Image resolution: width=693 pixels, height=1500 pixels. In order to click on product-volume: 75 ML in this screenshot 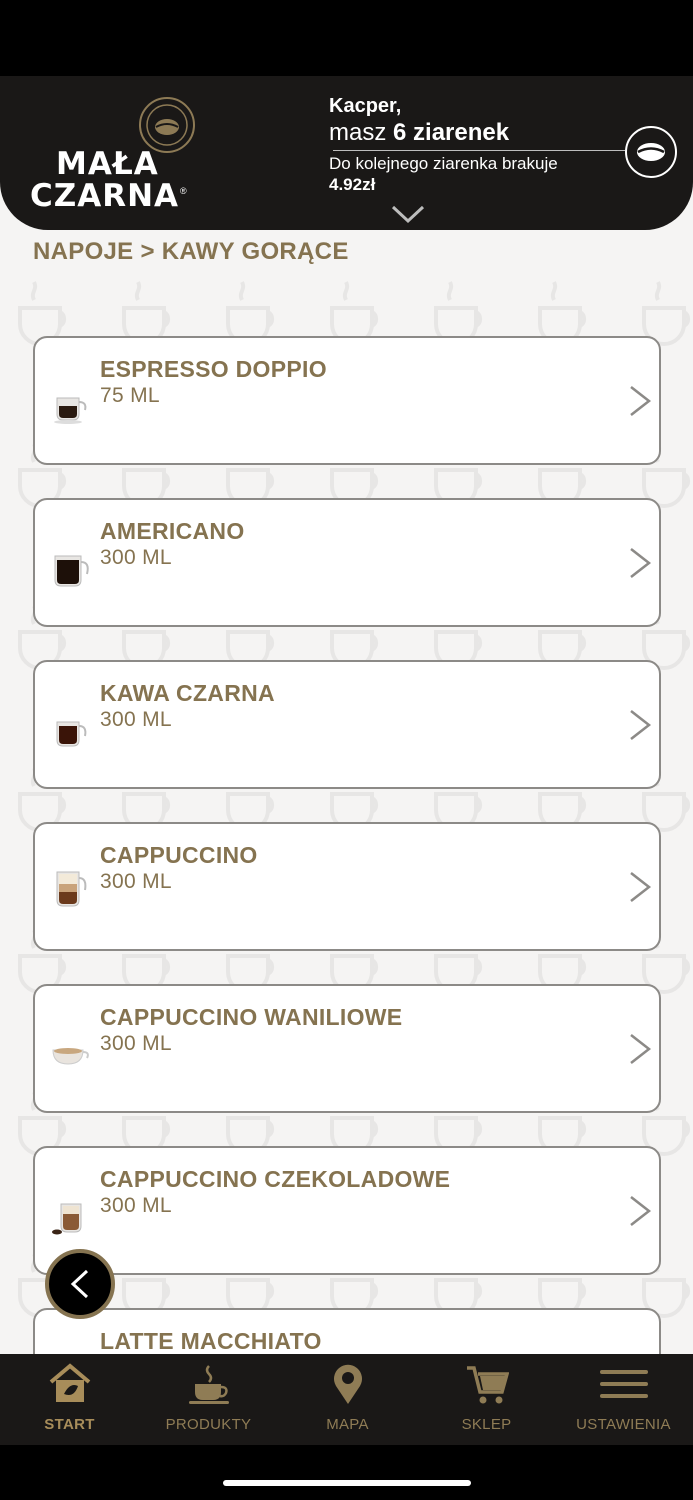, I will do `click(130, 395)`.